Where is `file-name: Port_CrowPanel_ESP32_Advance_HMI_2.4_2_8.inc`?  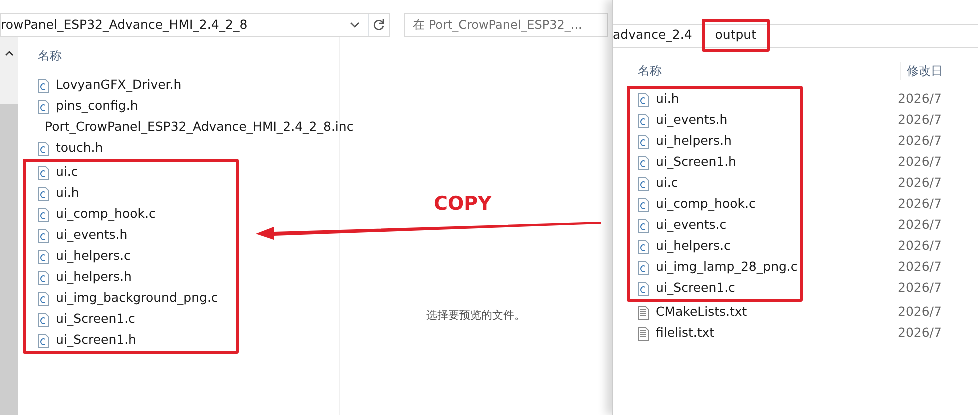 file-name: Port_CrowPanel_ESP32_Advance_HMI_2.4_2_8.inc is located at coordinates (199, 127).